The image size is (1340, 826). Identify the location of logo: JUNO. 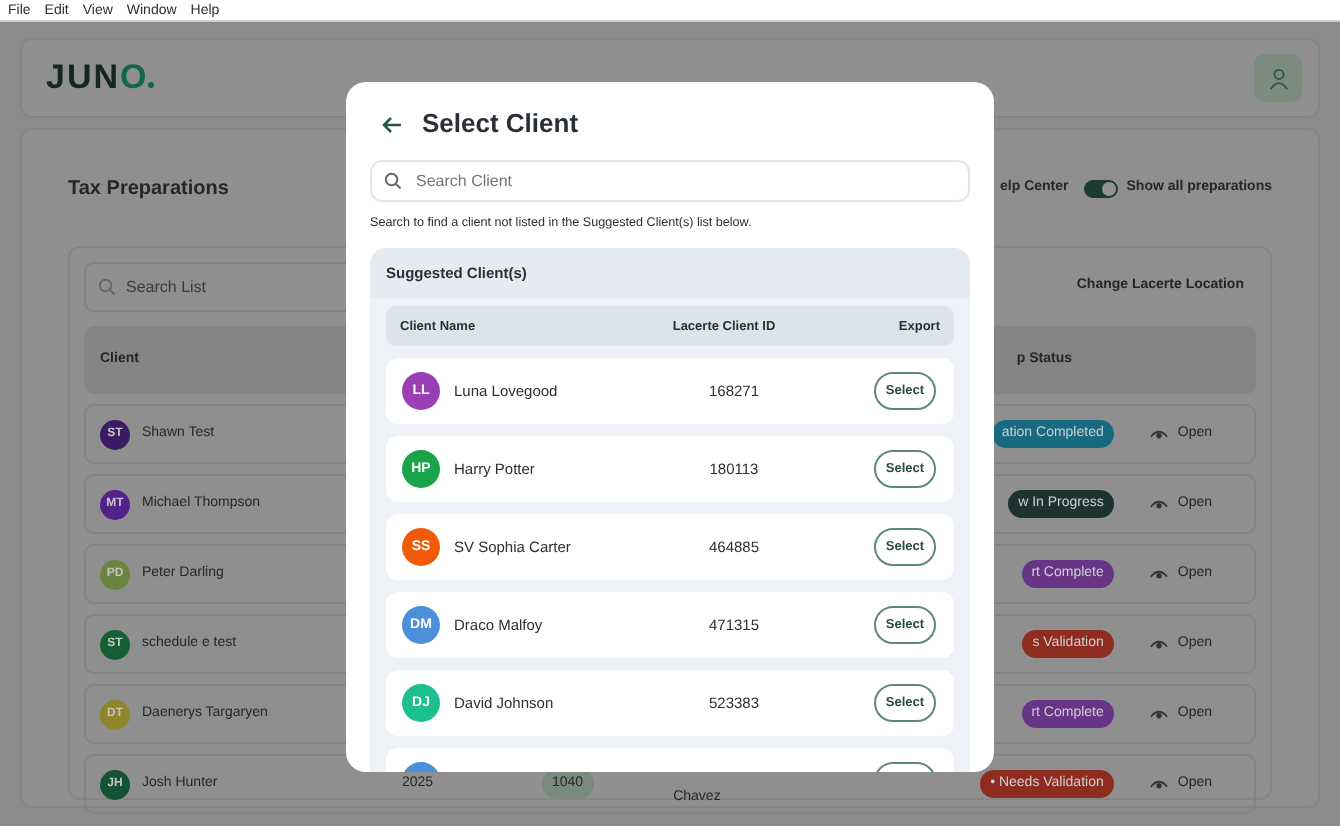
(100, 78).